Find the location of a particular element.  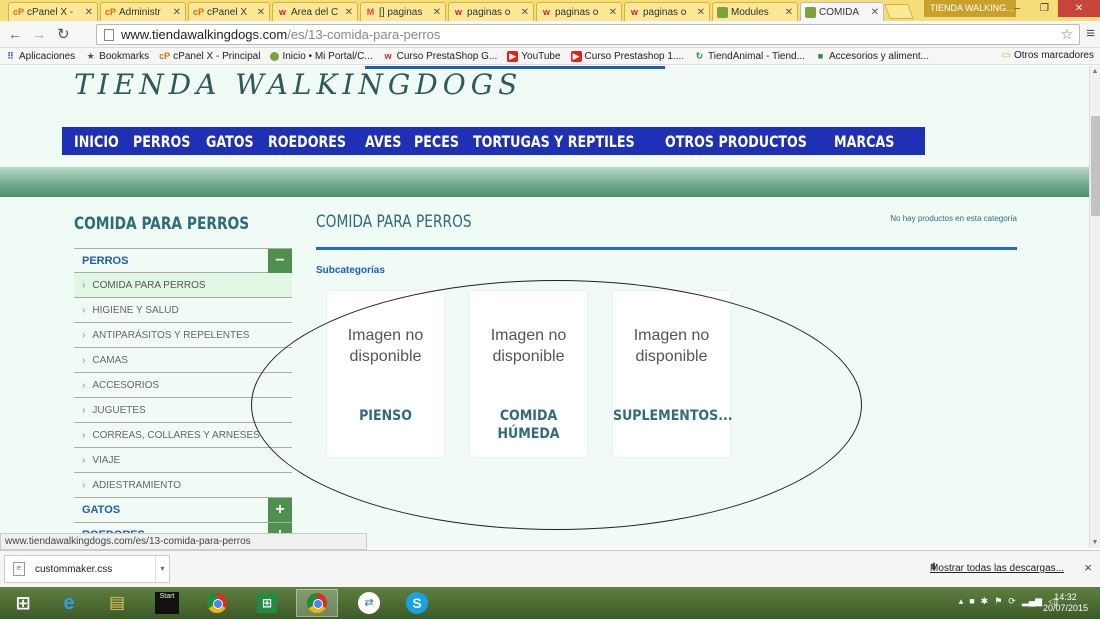

back-arrow-icon: ← is located at coordinates (15, 34).